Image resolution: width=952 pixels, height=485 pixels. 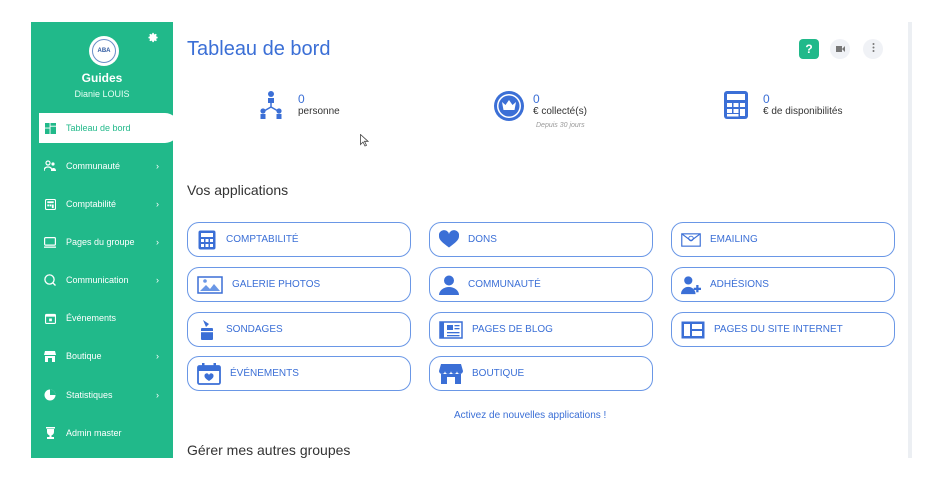 What do you see at coordinates (451, 330) in the screenshot?
I see `newspaper-icon` at bounding box center [451, 330].